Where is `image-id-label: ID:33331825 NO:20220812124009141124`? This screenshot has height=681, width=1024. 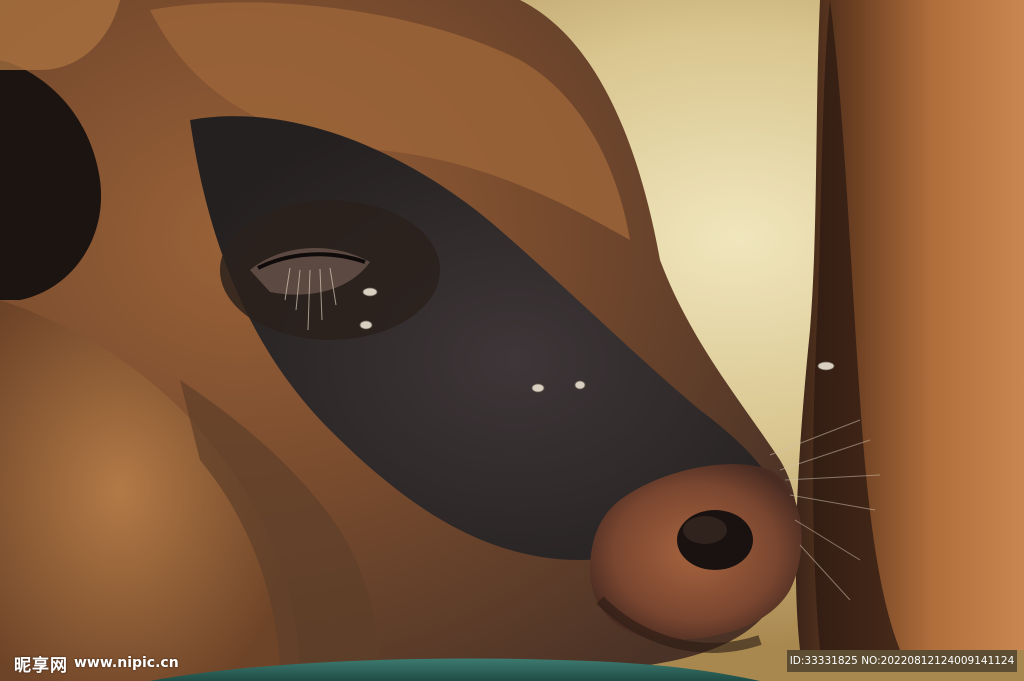 image-id-label: ID:33331825 NO:20220812124009141124 is located at coordinates (902, 661).